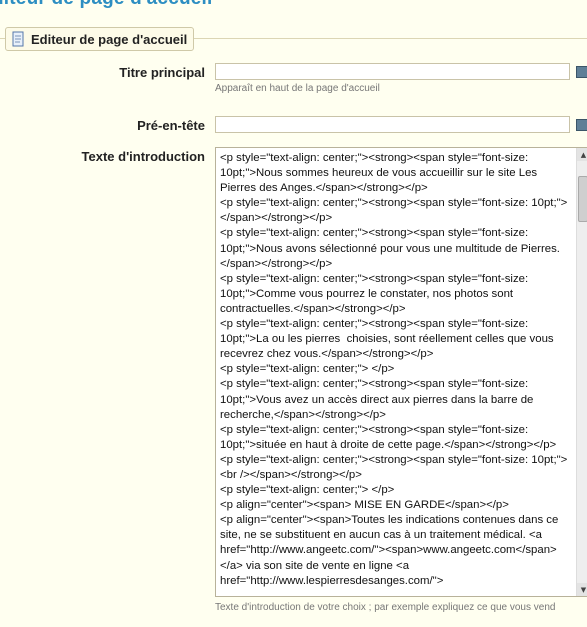 This screenshot has width=587, height=627. Describe the element at coordinates (162, 72) in the screenshot. I see `title-label: Titre principal` at that location.